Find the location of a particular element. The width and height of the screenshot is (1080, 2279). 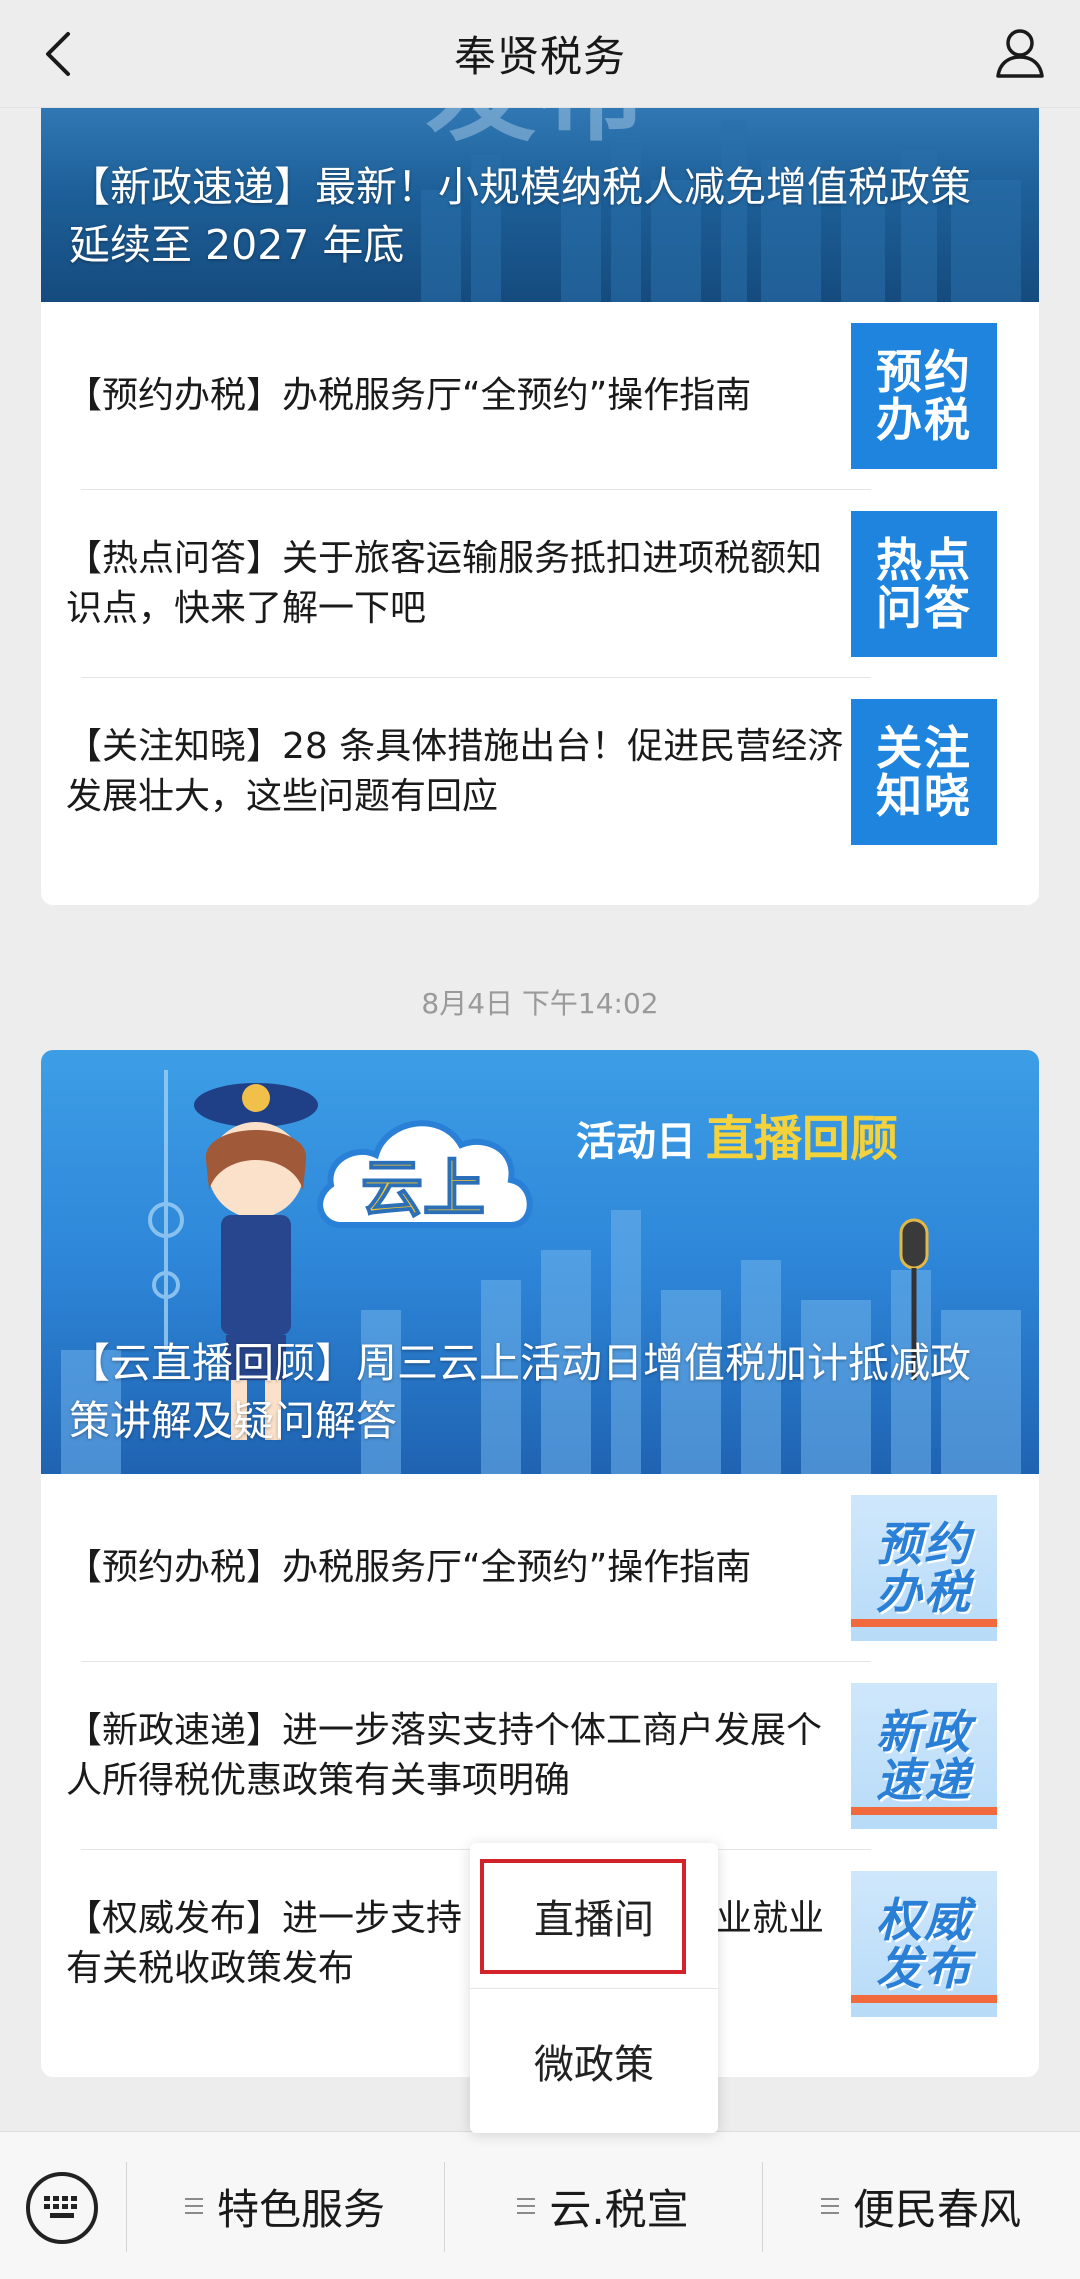

menu-item-convenience: 便民春风 is located at coordinates (921, 2205).